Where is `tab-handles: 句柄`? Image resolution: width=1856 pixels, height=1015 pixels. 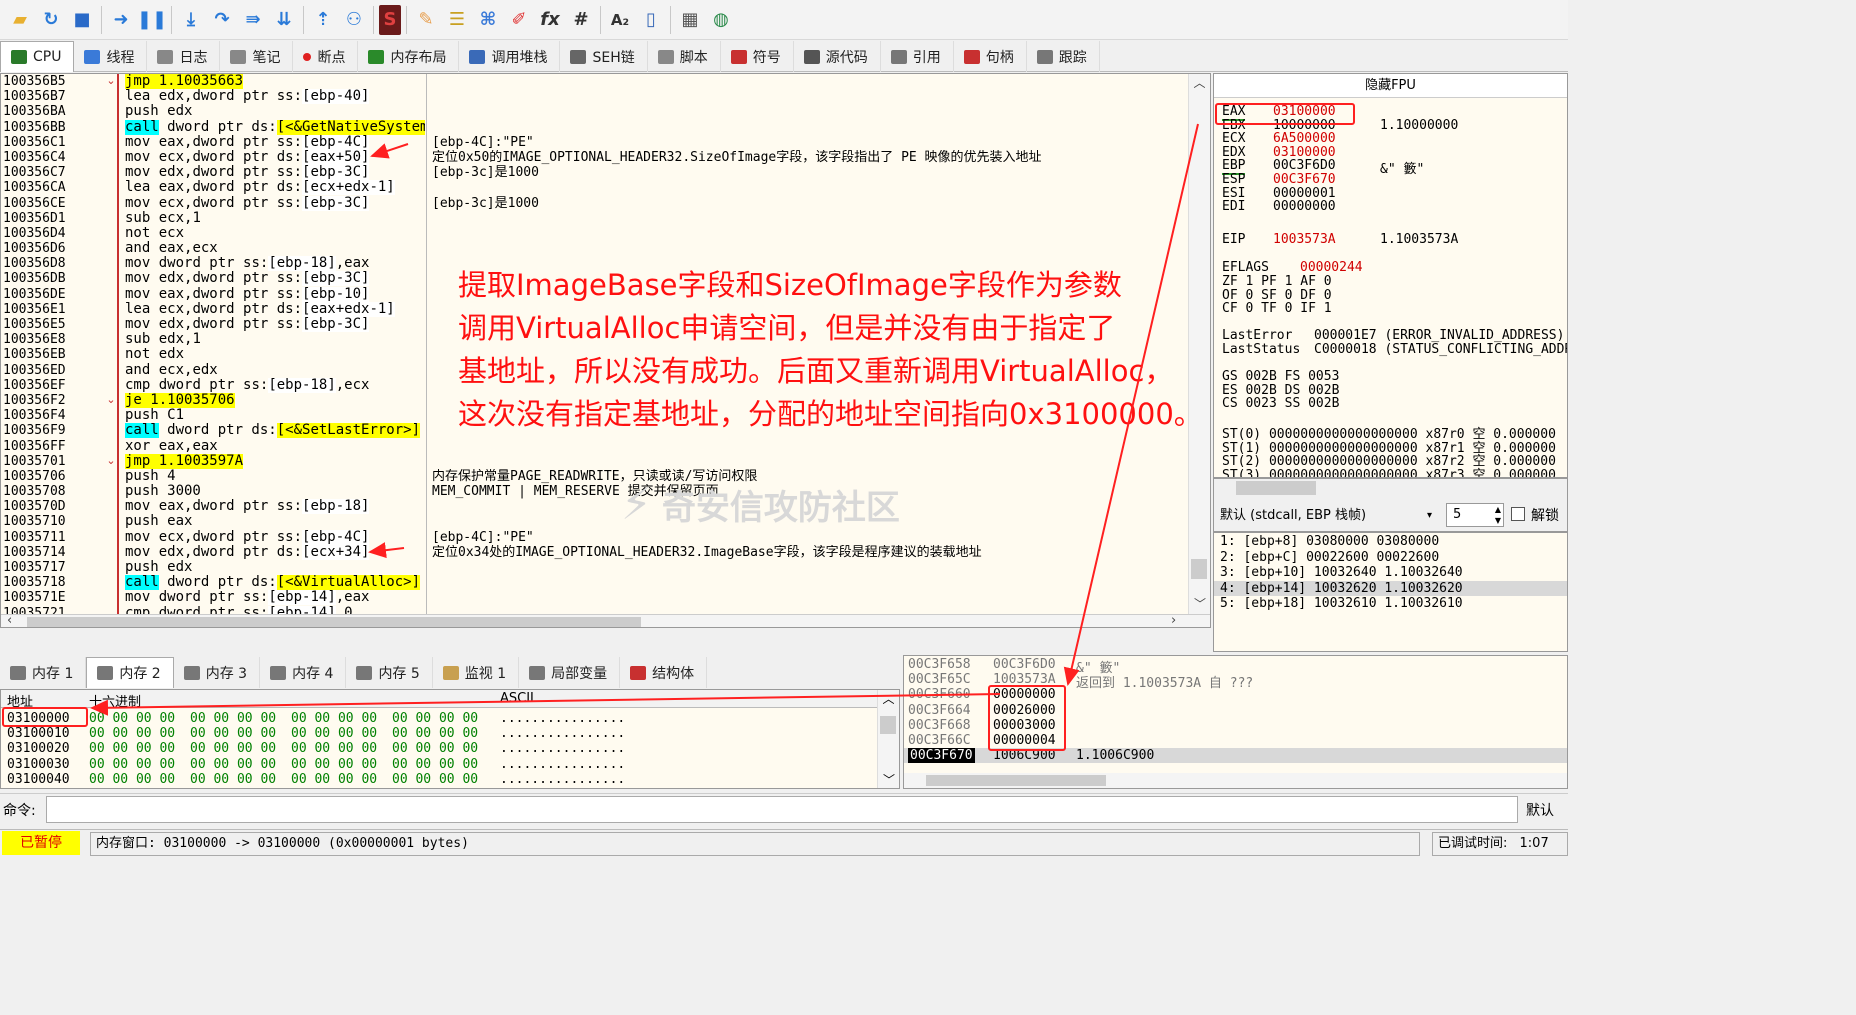 tab-handles: 句柄 is located at coordinates (990, 56).